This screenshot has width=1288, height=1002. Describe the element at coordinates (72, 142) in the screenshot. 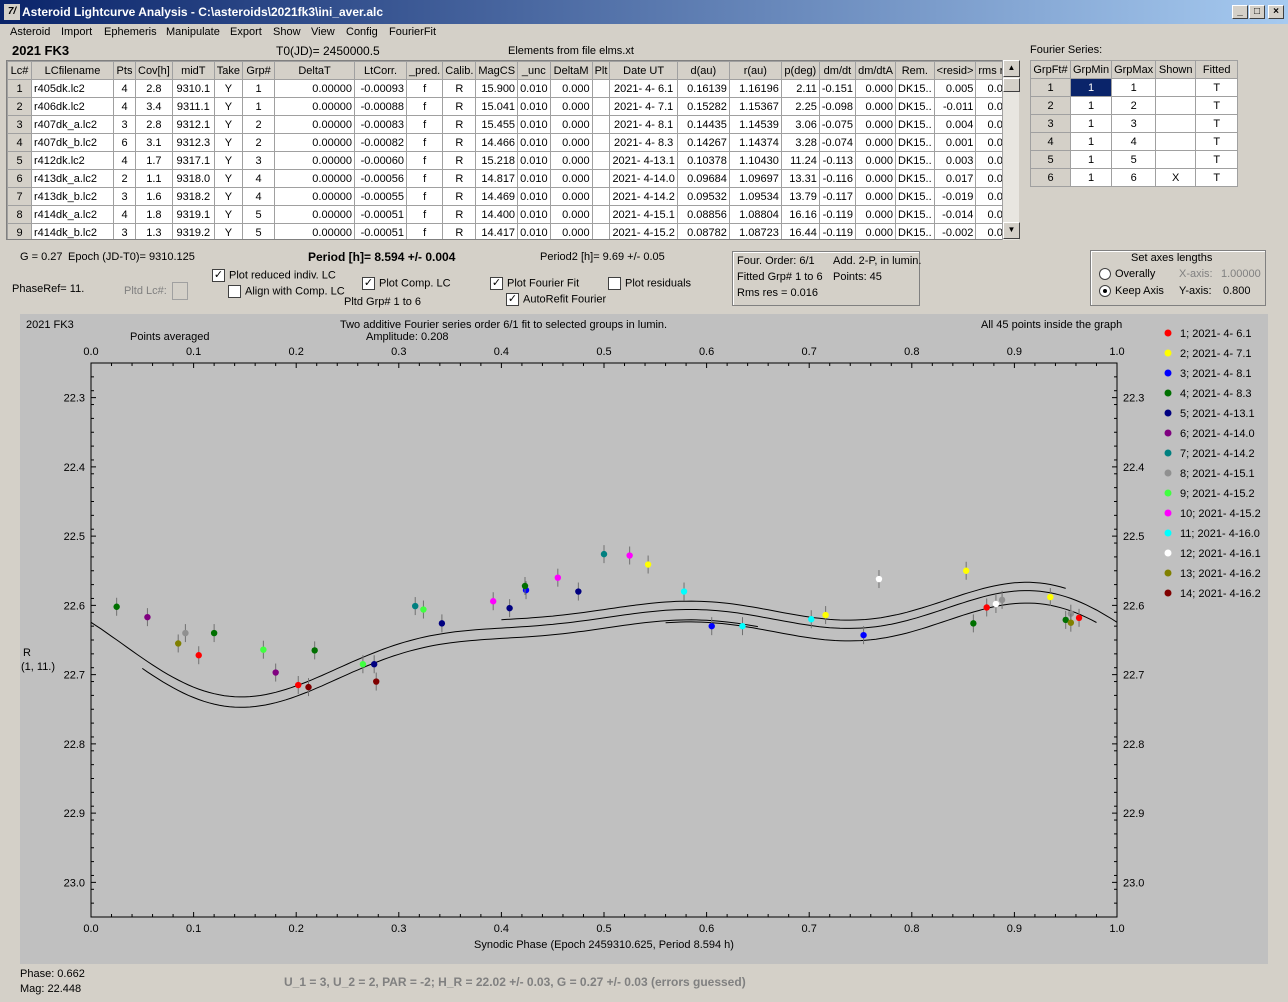

I see `table-cell: r407dk_b.lc2` at that location.